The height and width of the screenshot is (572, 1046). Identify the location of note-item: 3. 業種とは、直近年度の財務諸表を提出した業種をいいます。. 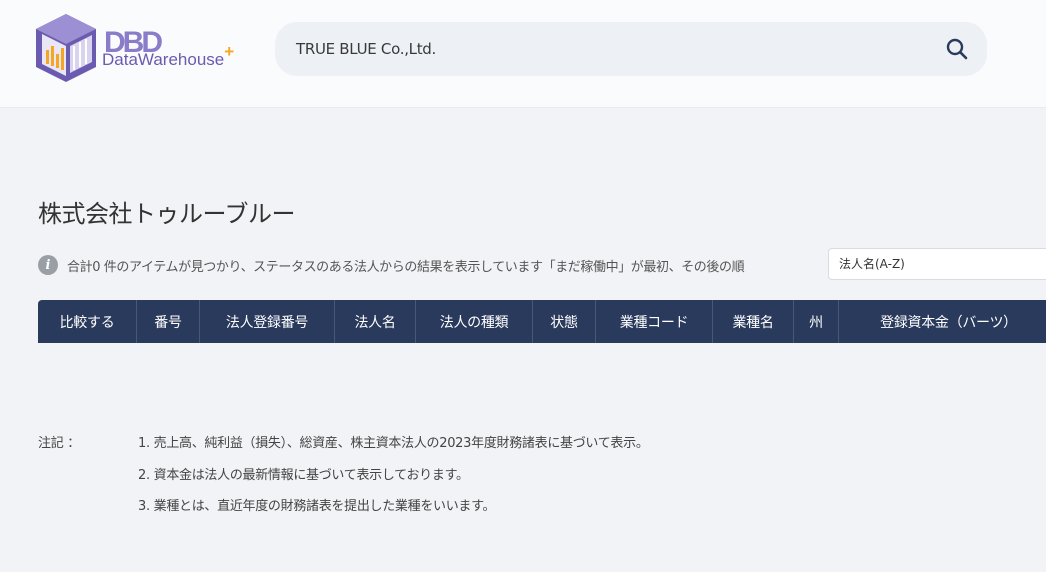
(317, 506).